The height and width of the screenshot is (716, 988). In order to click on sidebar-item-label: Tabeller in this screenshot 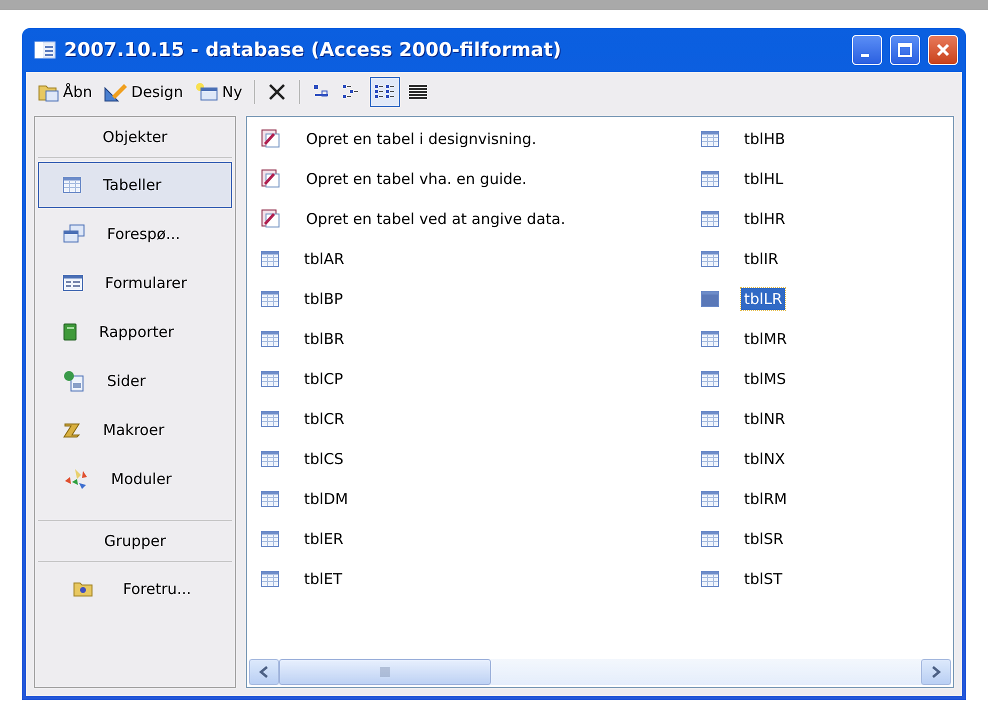, I will do `click(132, 185)`.